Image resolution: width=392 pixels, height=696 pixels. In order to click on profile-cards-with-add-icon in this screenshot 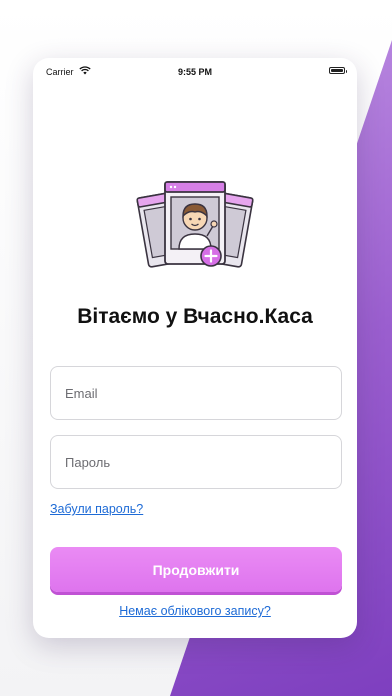, I will do `click(195, 224)`.